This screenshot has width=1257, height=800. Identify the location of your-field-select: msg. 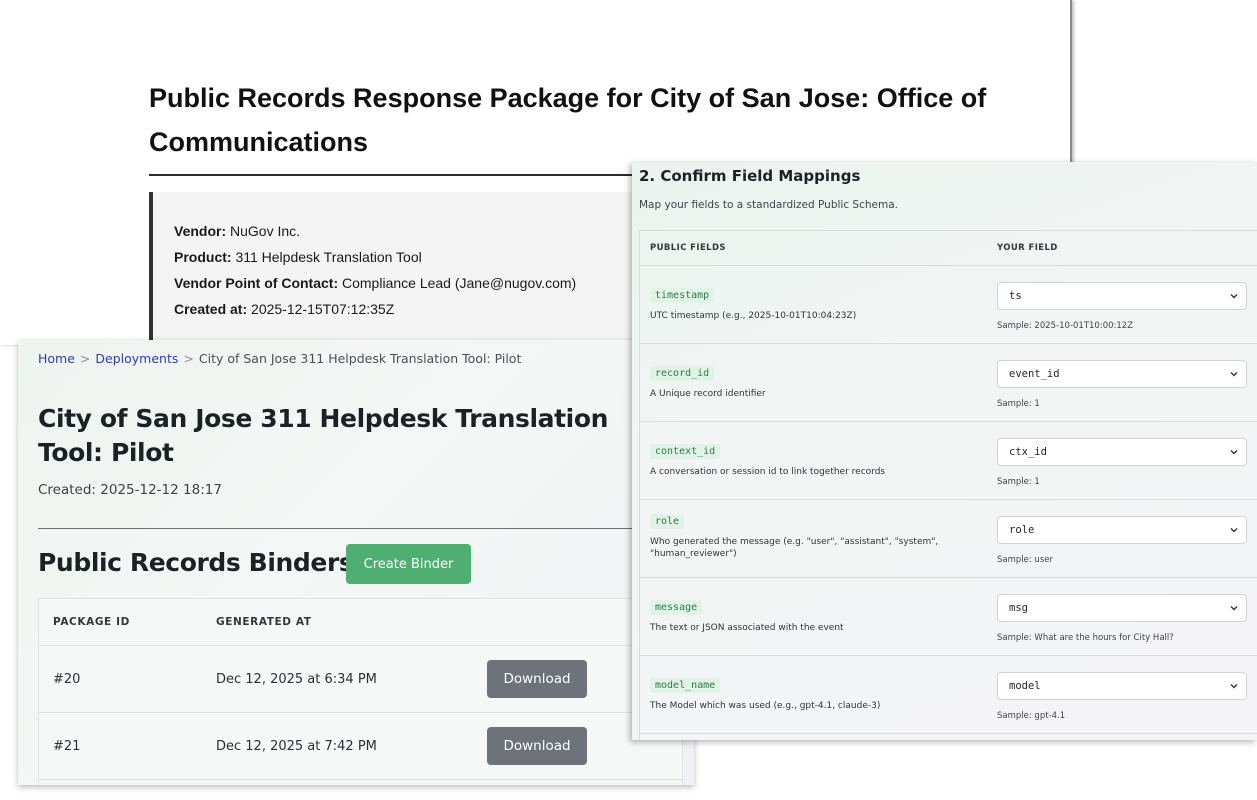
(1122, 608).